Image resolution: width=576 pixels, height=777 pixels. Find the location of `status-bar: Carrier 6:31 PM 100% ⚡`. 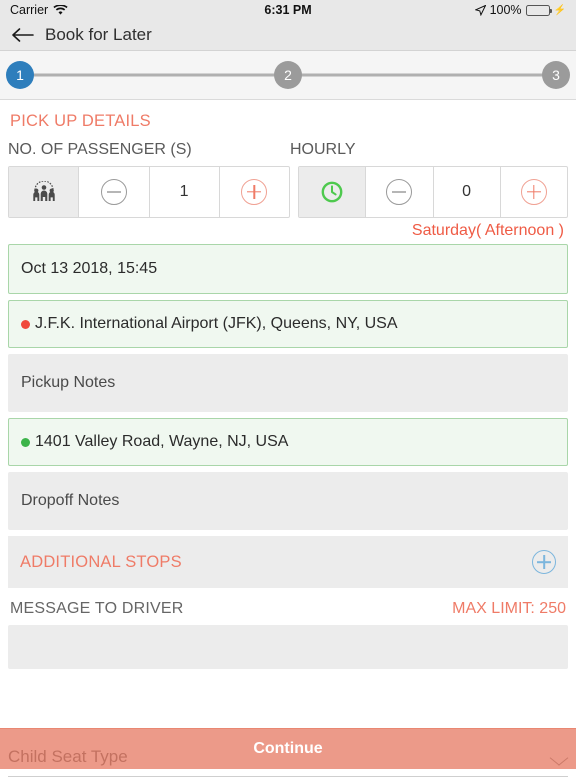

status-bar: Carrier 6:31 PM 100% ⚡ is located at coordinates (288, 10).